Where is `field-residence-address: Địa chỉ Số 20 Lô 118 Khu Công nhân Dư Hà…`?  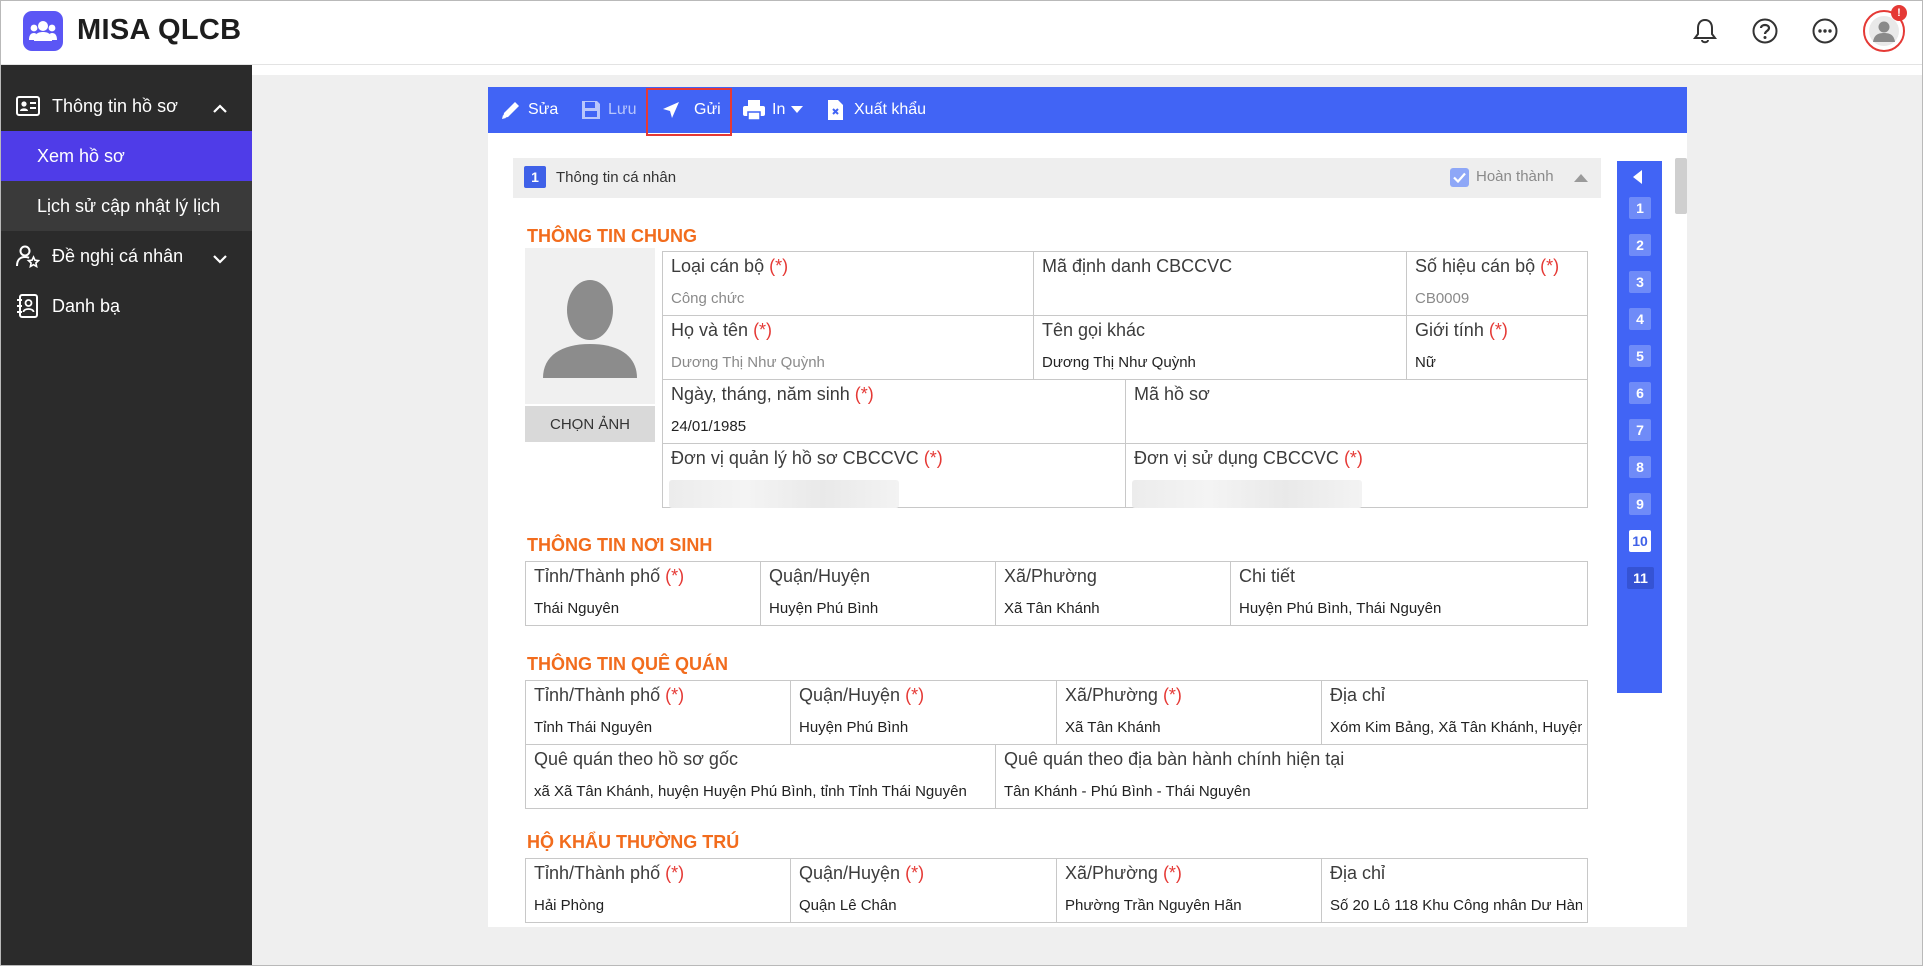 field-residence-address: Địa chỉ Số 20 Lô 118 Khu Công nhân Dư Hà… is located at coordinates (1454, 890).